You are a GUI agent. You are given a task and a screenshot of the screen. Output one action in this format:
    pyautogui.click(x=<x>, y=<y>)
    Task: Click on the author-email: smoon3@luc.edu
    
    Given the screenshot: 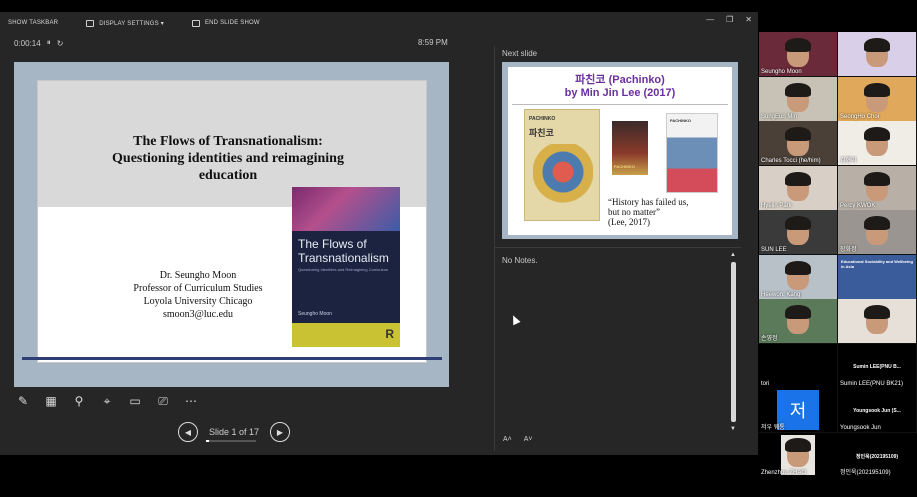 What is the action you would take?
    pyautogui.click(x=198, y=314)
    